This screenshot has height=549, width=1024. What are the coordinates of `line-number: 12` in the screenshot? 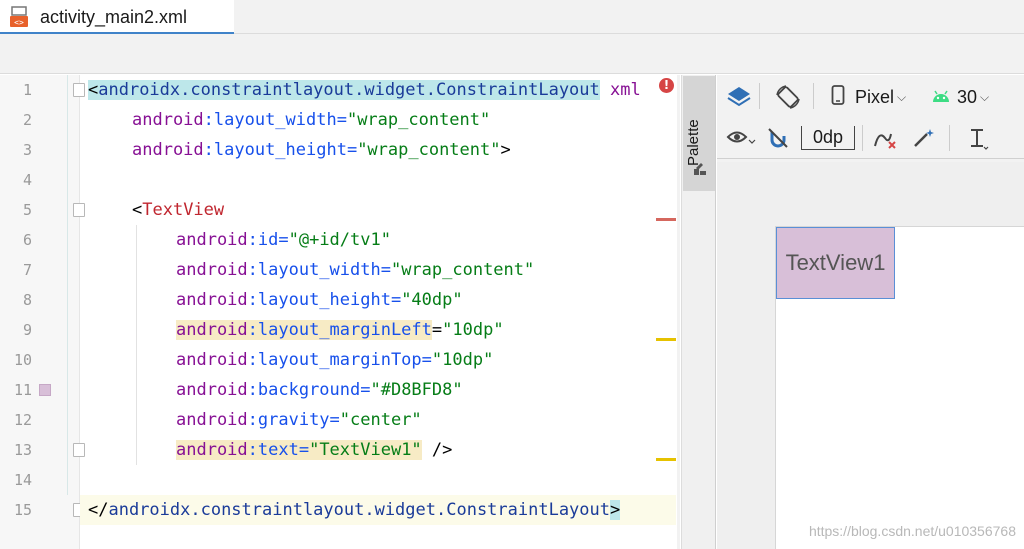 It's located at (22, 420).